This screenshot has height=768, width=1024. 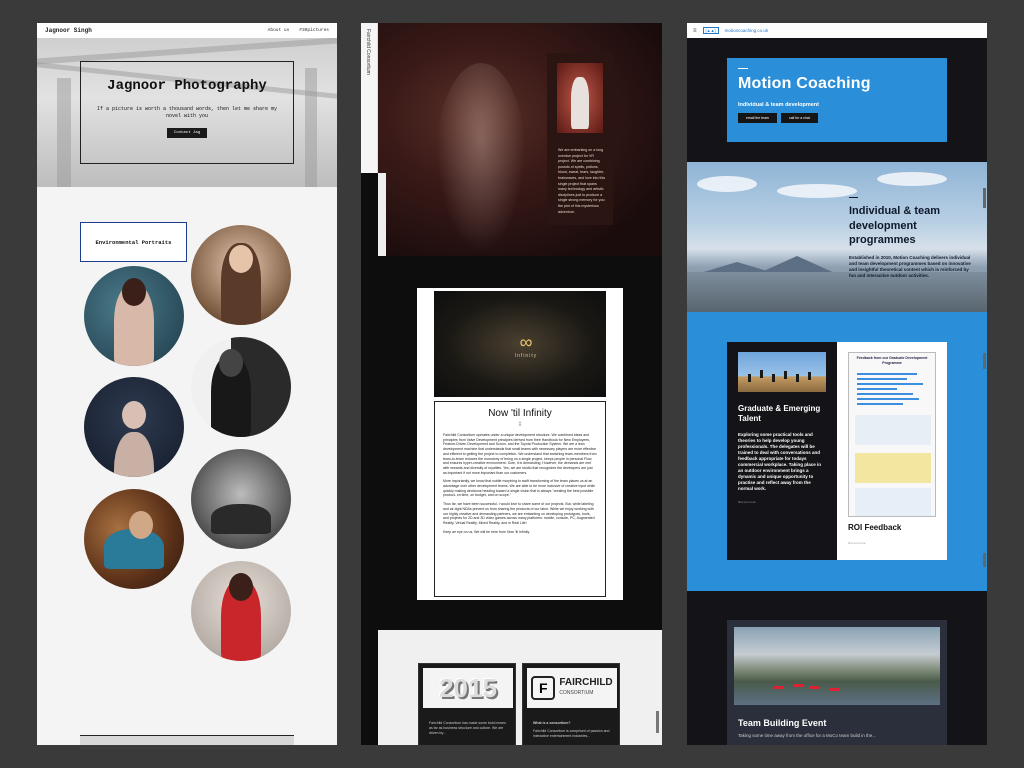 I want to click on section-label: Environmental Portraits, so click(x=133, y=242).